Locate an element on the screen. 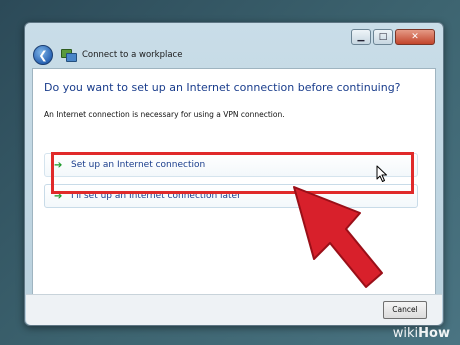 The image size is (460, 345). pointer-arrow-icon is located at coordinates (338, 237).